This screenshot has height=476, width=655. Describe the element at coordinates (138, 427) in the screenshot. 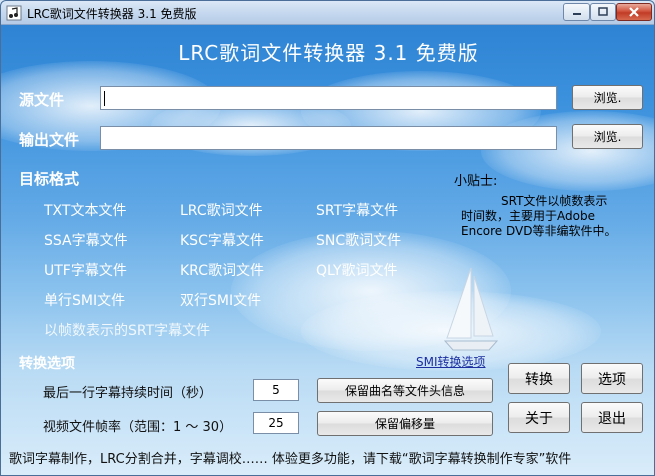

I see `framerate-label: 视频文件帧率（范围：1 ～ 30）` at that location.